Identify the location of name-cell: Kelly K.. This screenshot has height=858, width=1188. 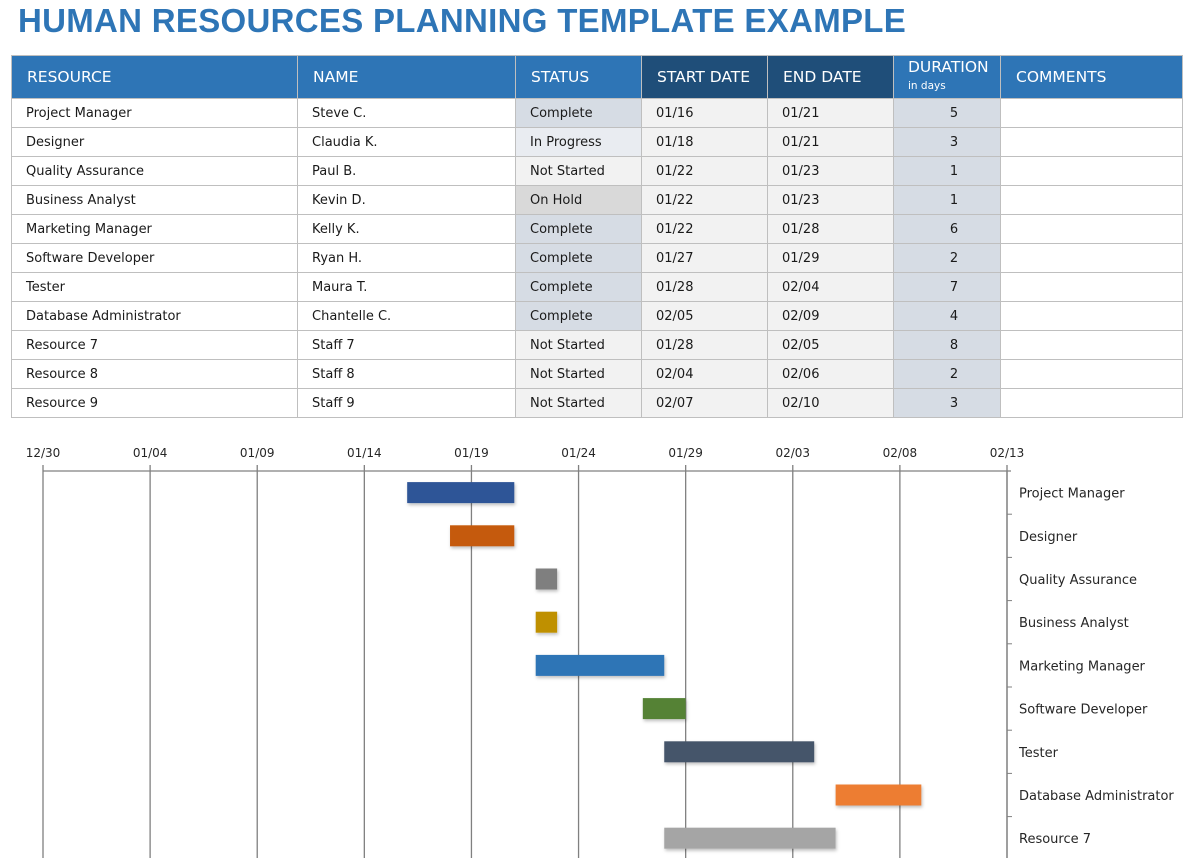
(406, 229).